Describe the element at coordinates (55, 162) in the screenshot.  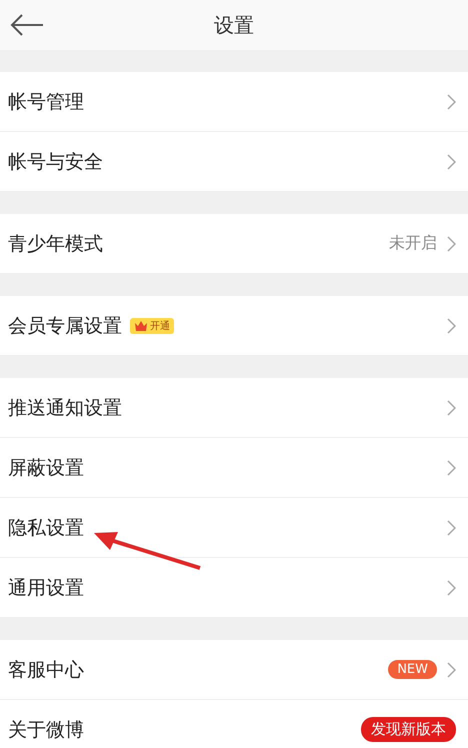
I see `item-label: 帐号与安全` at that location.